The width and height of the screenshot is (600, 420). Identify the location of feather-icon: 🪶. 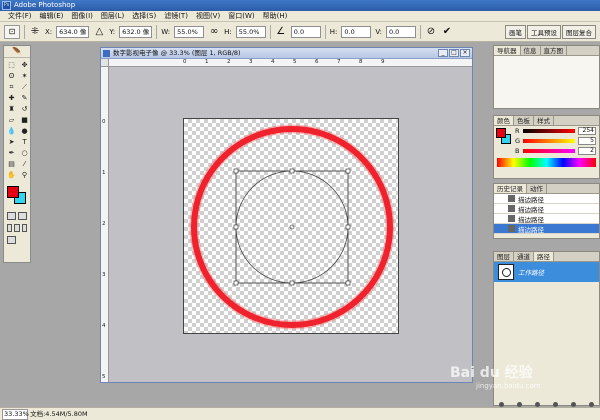
(17, 52).